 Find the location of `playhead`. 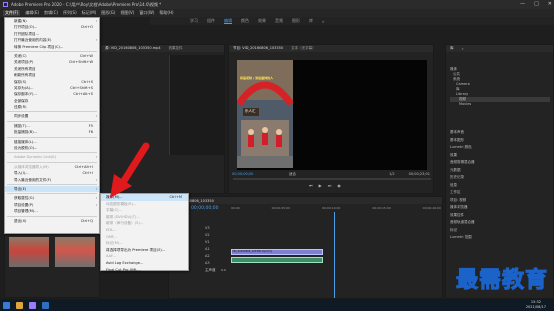

playhead is located at coordinates (334, 255).